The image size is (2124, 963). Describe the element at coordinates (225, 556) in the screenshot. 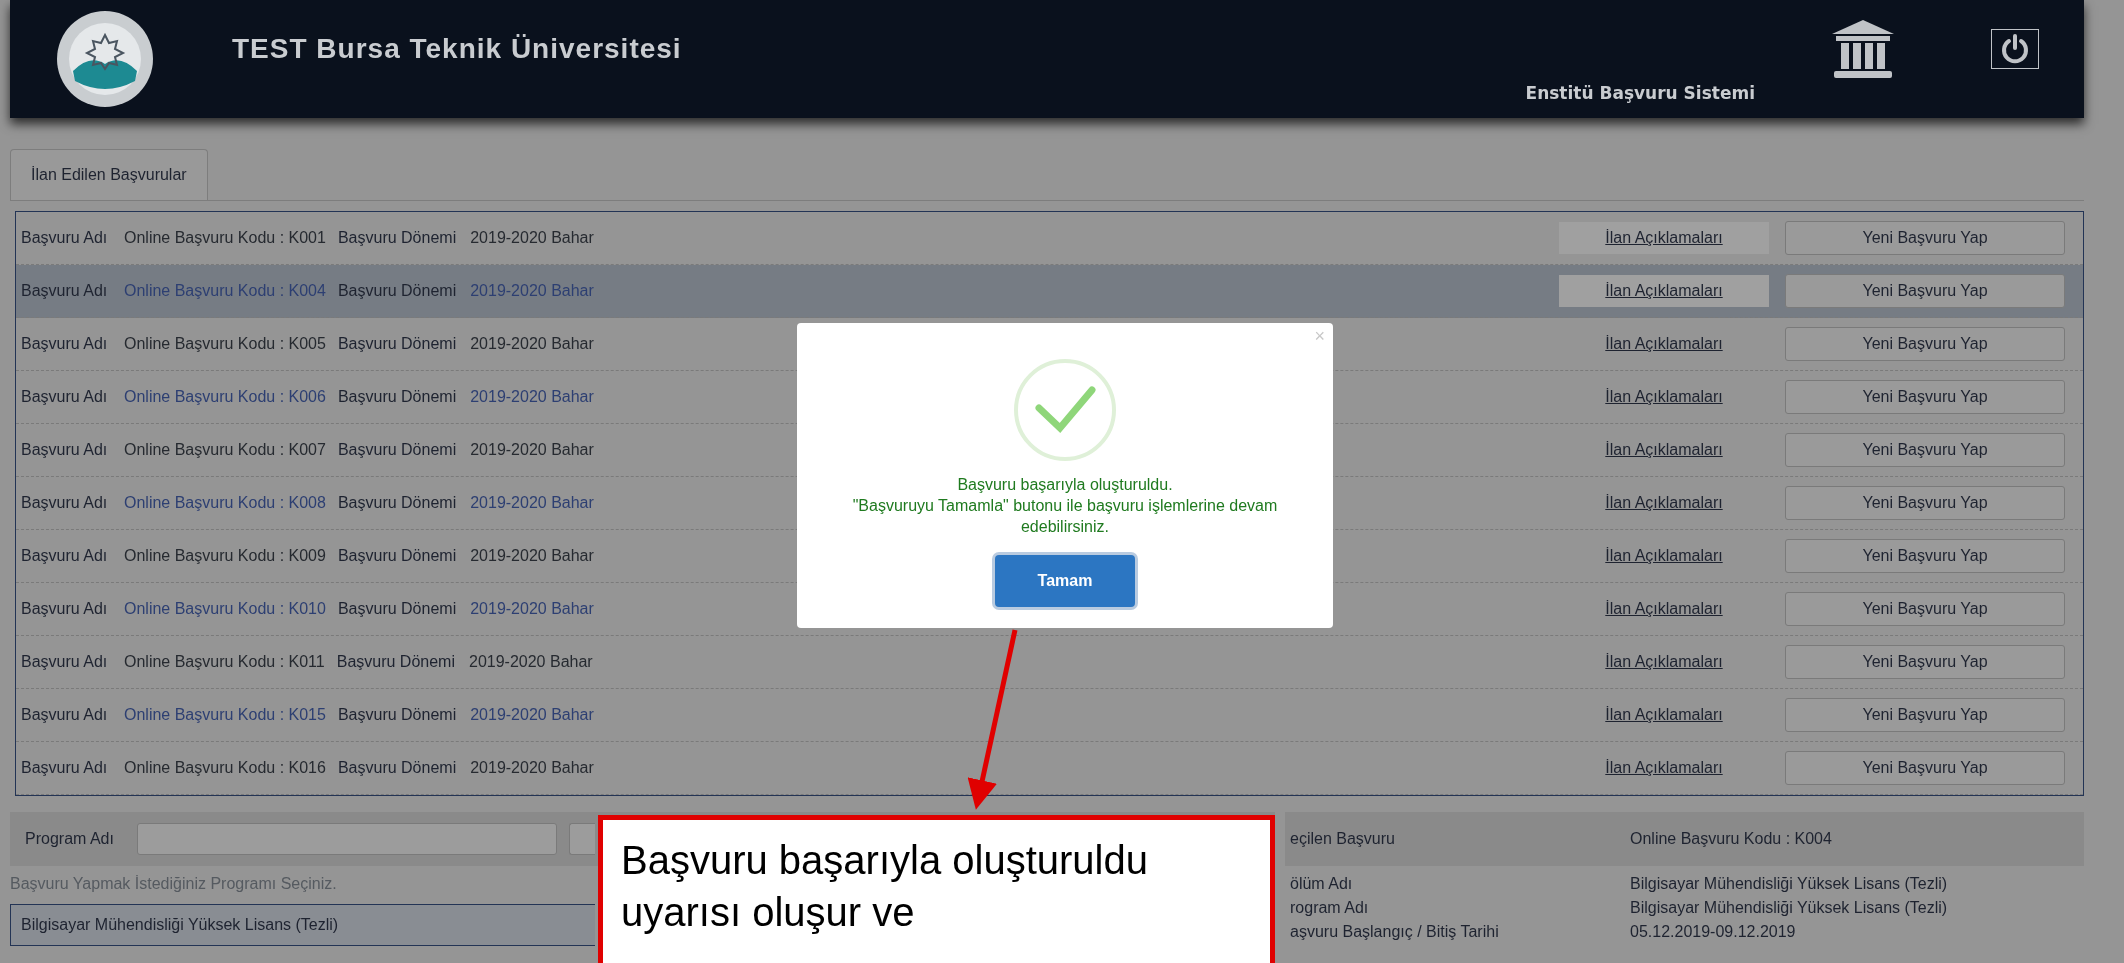

I see `application-code: Online Başvuru Kodu : K009` at that location.